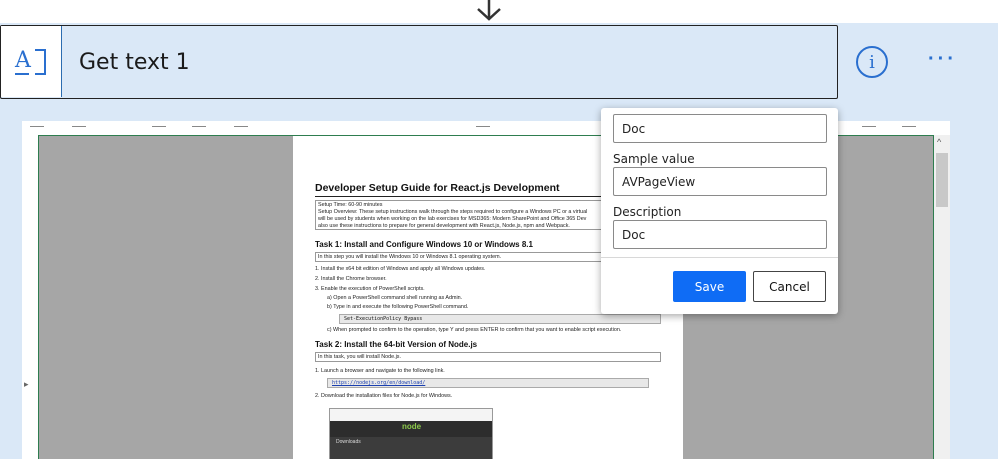  I want to click on name-field: Doc, so click(720, 128).